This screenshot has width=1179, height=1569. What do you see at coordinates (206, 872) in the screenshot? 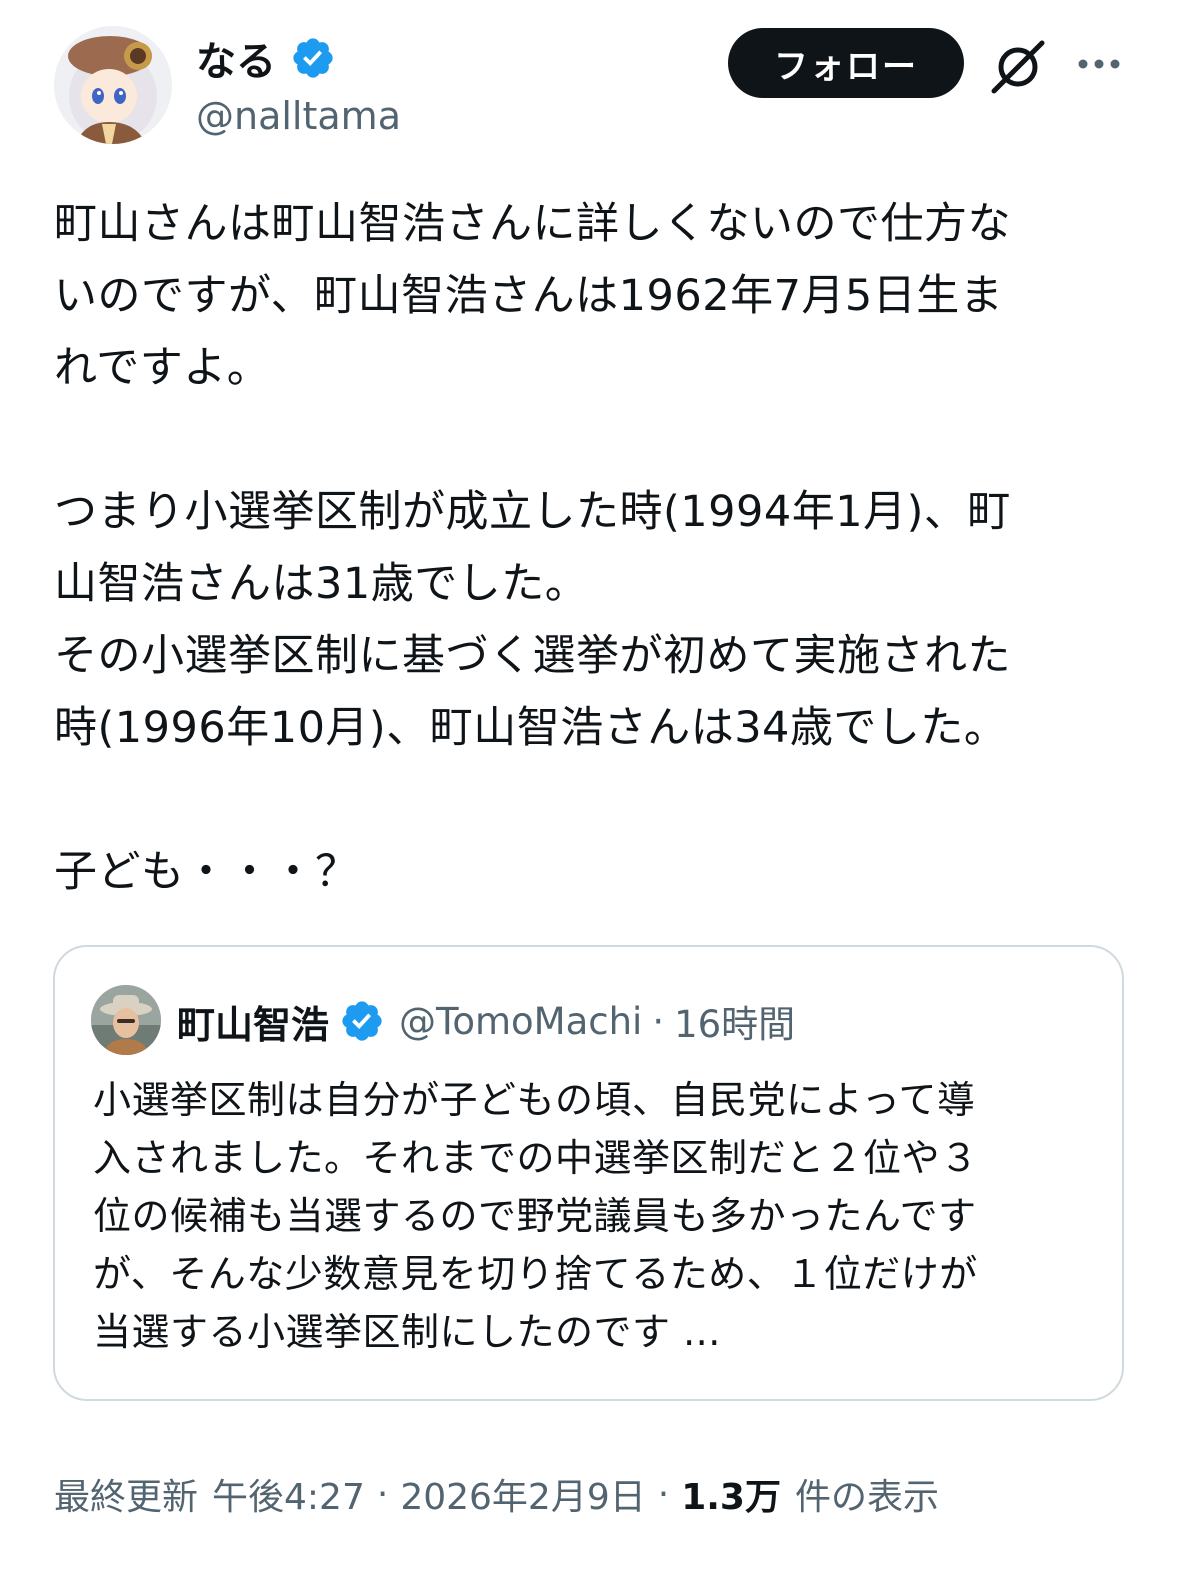
I see `tweet-paragraph-3: 子ども・・・？` at bounding box center [206, 872].